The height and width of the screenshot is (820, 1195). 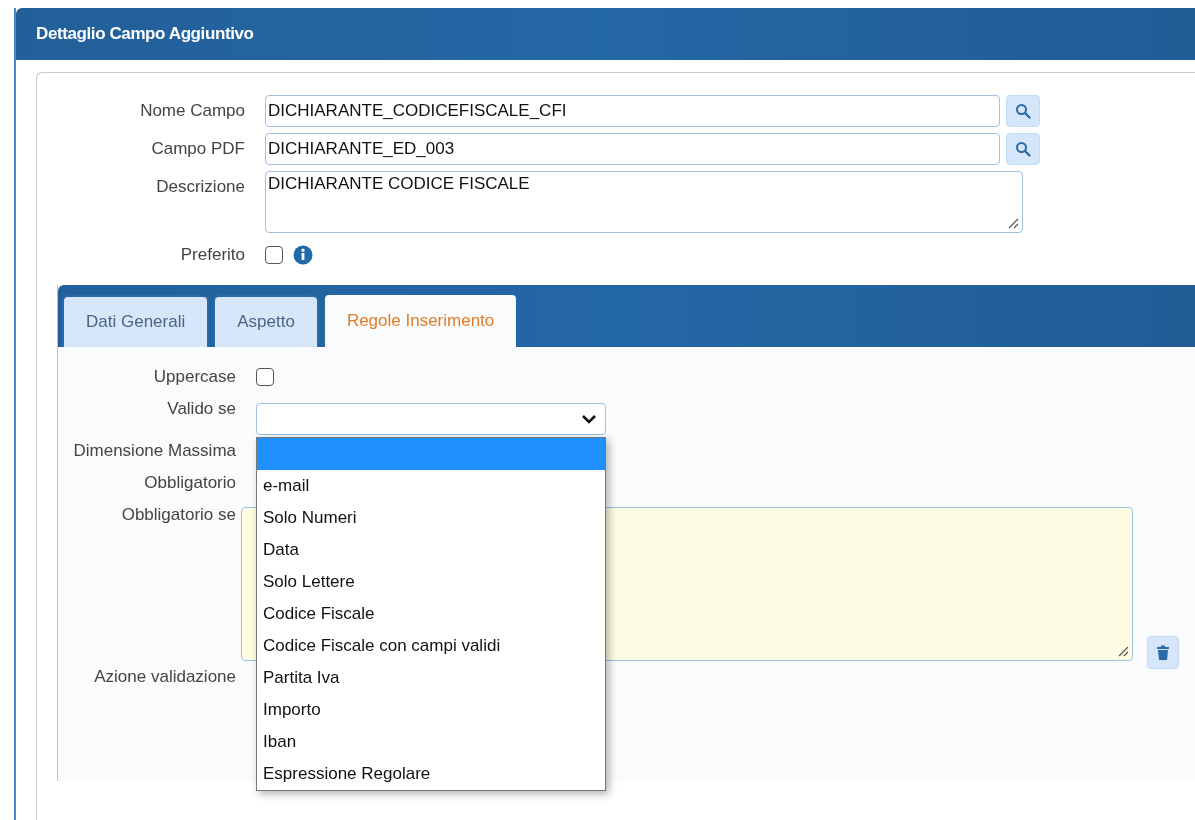 I want to click on dropdown-option: Codice Fiscale, so click(x=431, y=614).